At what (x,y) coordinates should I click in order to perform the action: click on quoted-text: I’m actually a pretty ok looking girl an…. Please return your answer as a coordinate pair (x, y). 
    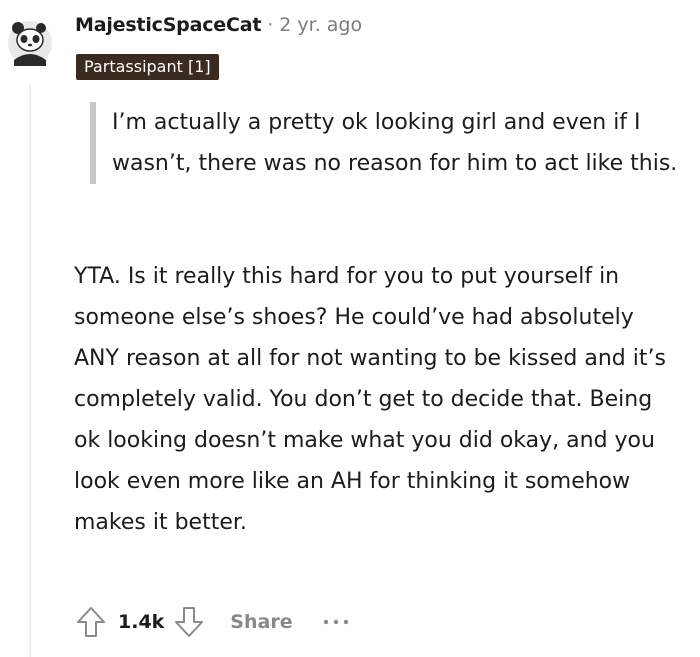
    Looking at the image, I should click on (386, 143).